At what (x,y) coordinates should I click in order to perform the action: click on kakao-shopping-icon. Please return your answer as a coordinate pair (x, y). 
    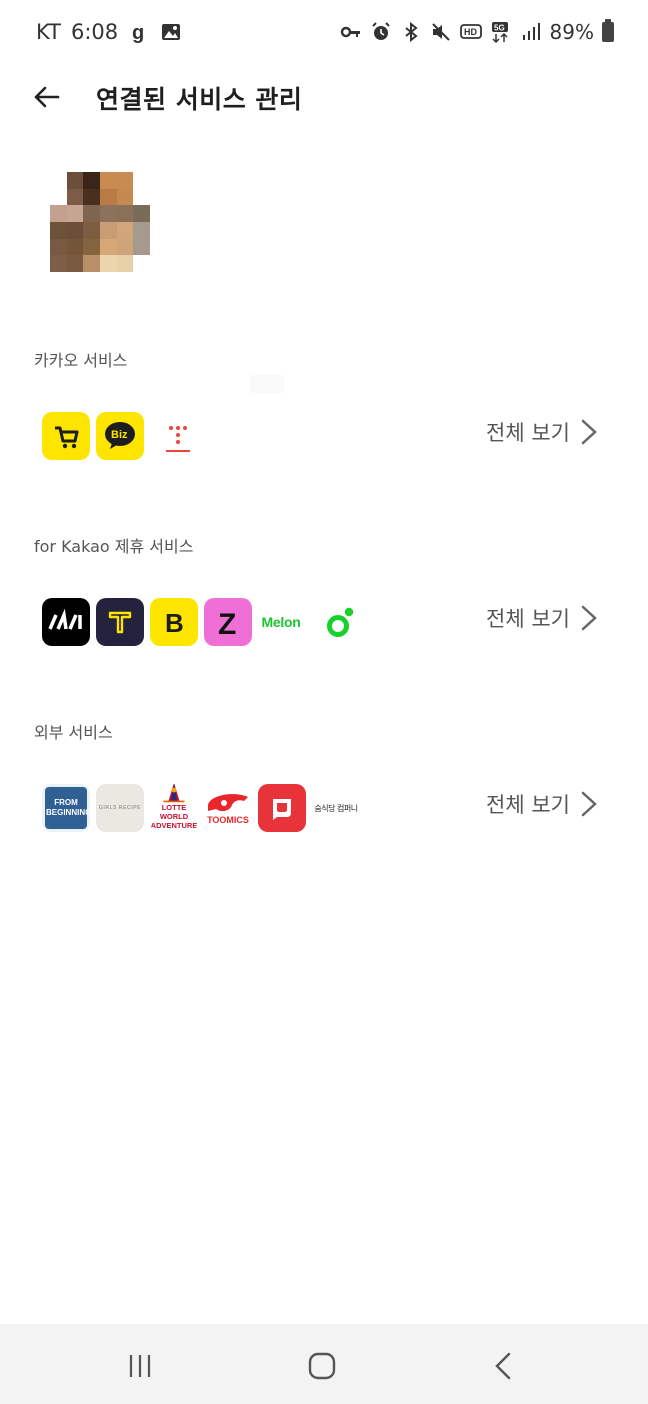
    Looking at the image, I should click on (66, 436).